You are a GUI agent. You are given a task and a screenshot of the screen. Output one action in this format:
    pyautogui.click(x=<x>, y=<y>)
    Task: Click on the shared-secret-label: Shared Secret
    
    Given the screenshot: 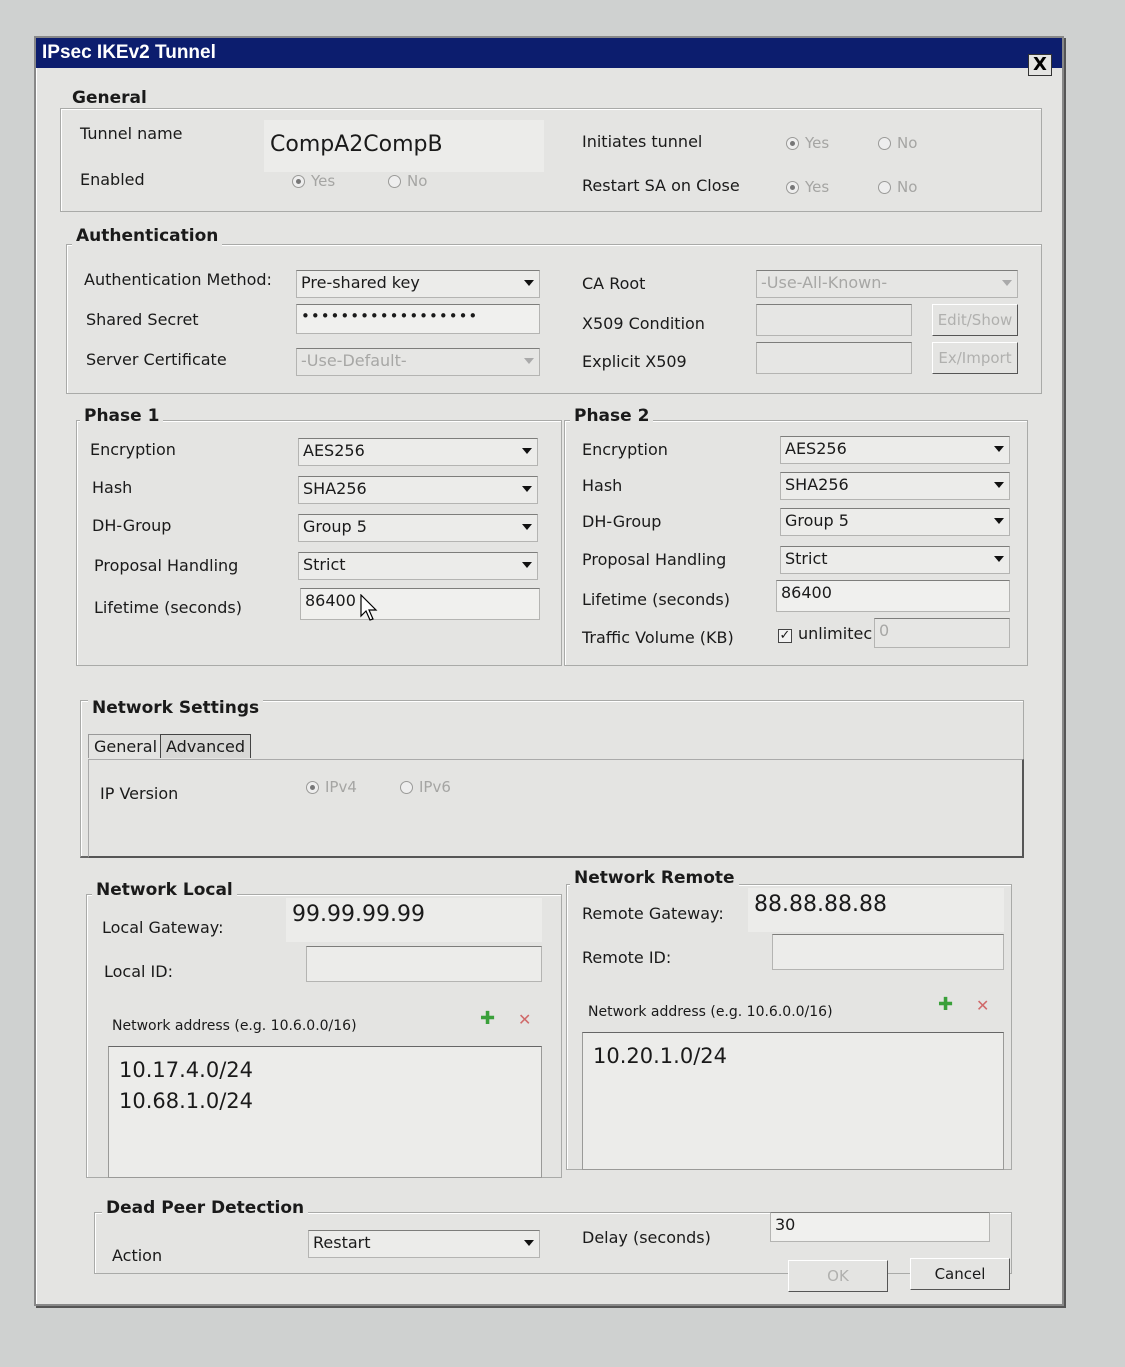 What is the action you would take?
    pyautogui.click(x=142, y=319)
    